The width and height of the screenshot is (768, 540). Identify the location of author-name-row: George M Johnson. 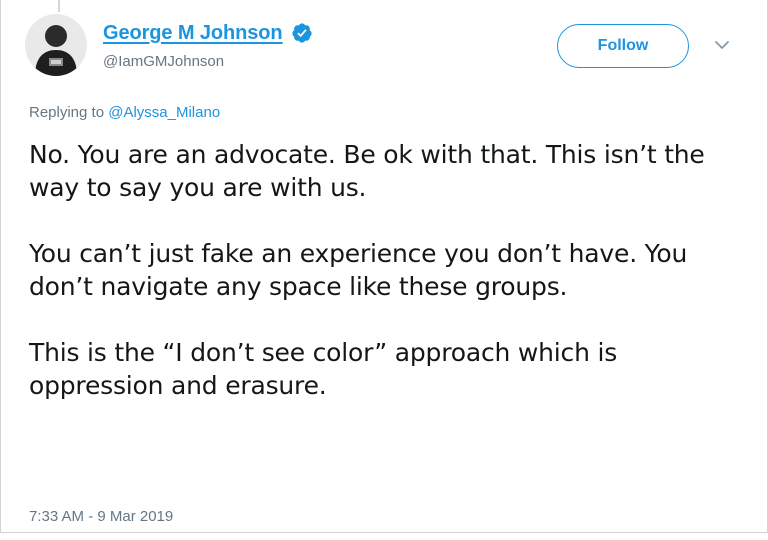
(208, 33).